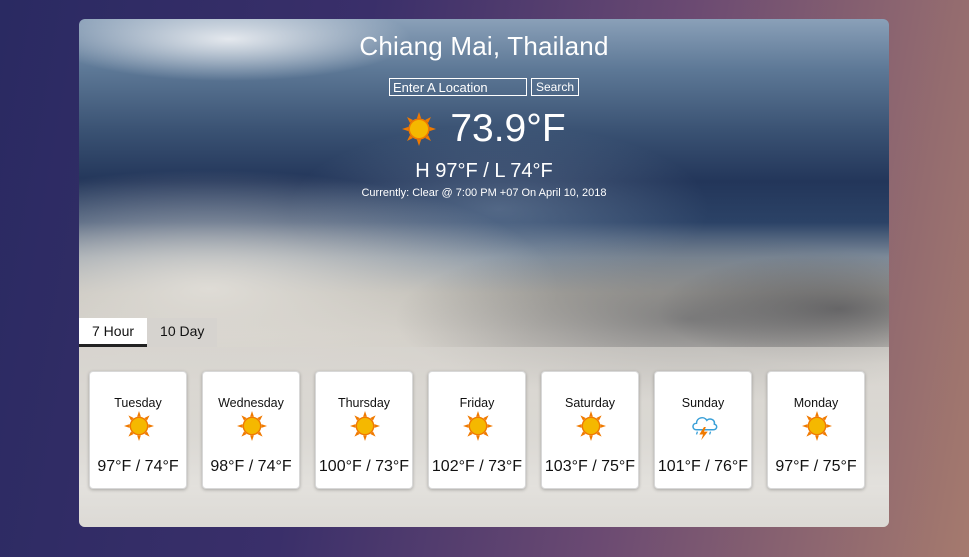  I want to click on forecast-day-card: Tuesday 97°F / 74°F, so click(138, 430).